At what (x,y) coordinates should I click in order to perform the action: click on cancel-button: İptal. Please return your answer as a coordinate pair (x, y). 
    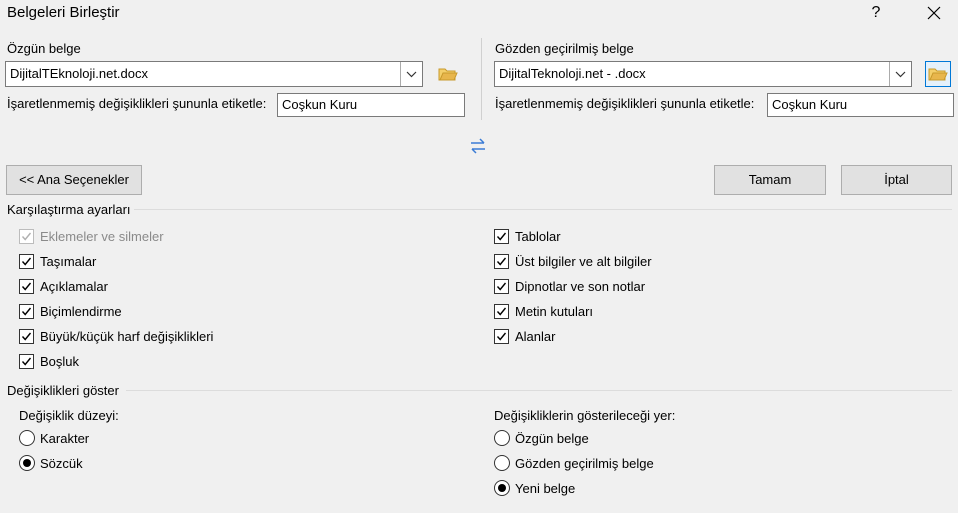
    Looking at the image, I should click on (896, 180).